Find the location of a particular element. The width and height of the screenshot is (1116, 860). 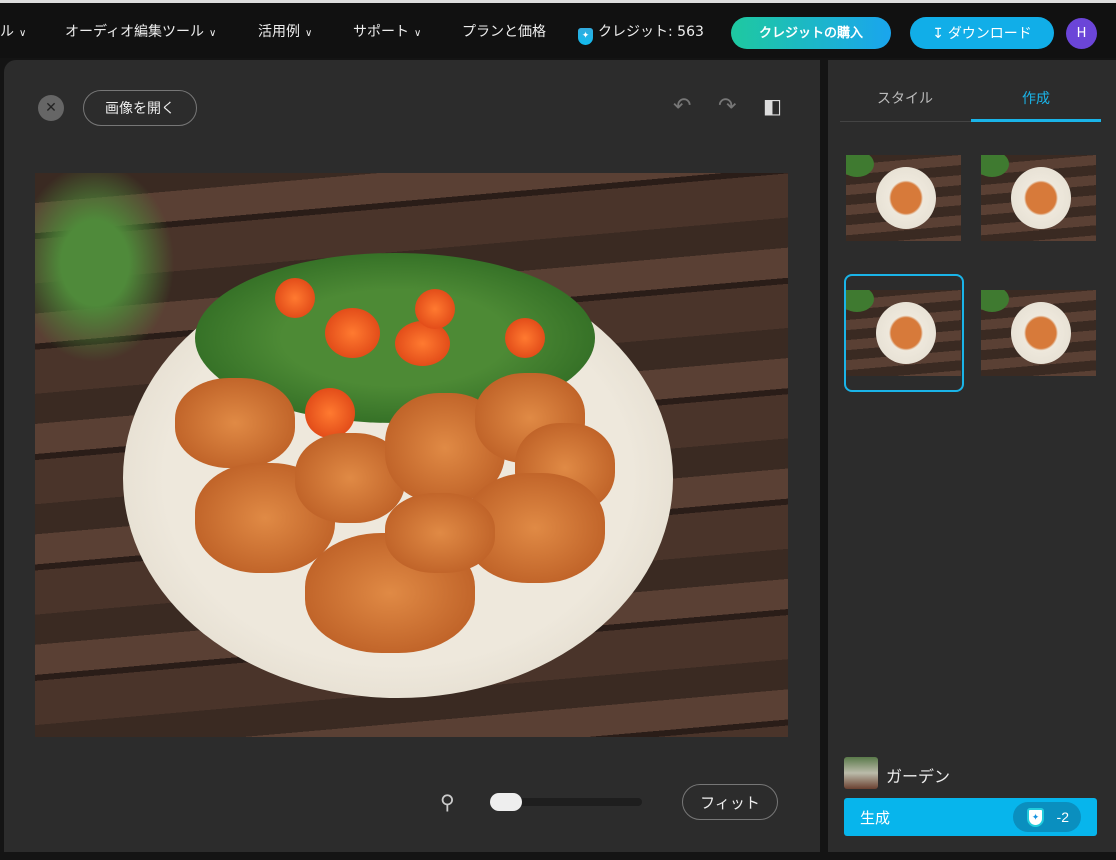

compare-icon: ◧ is located at coordinates (772, 106).